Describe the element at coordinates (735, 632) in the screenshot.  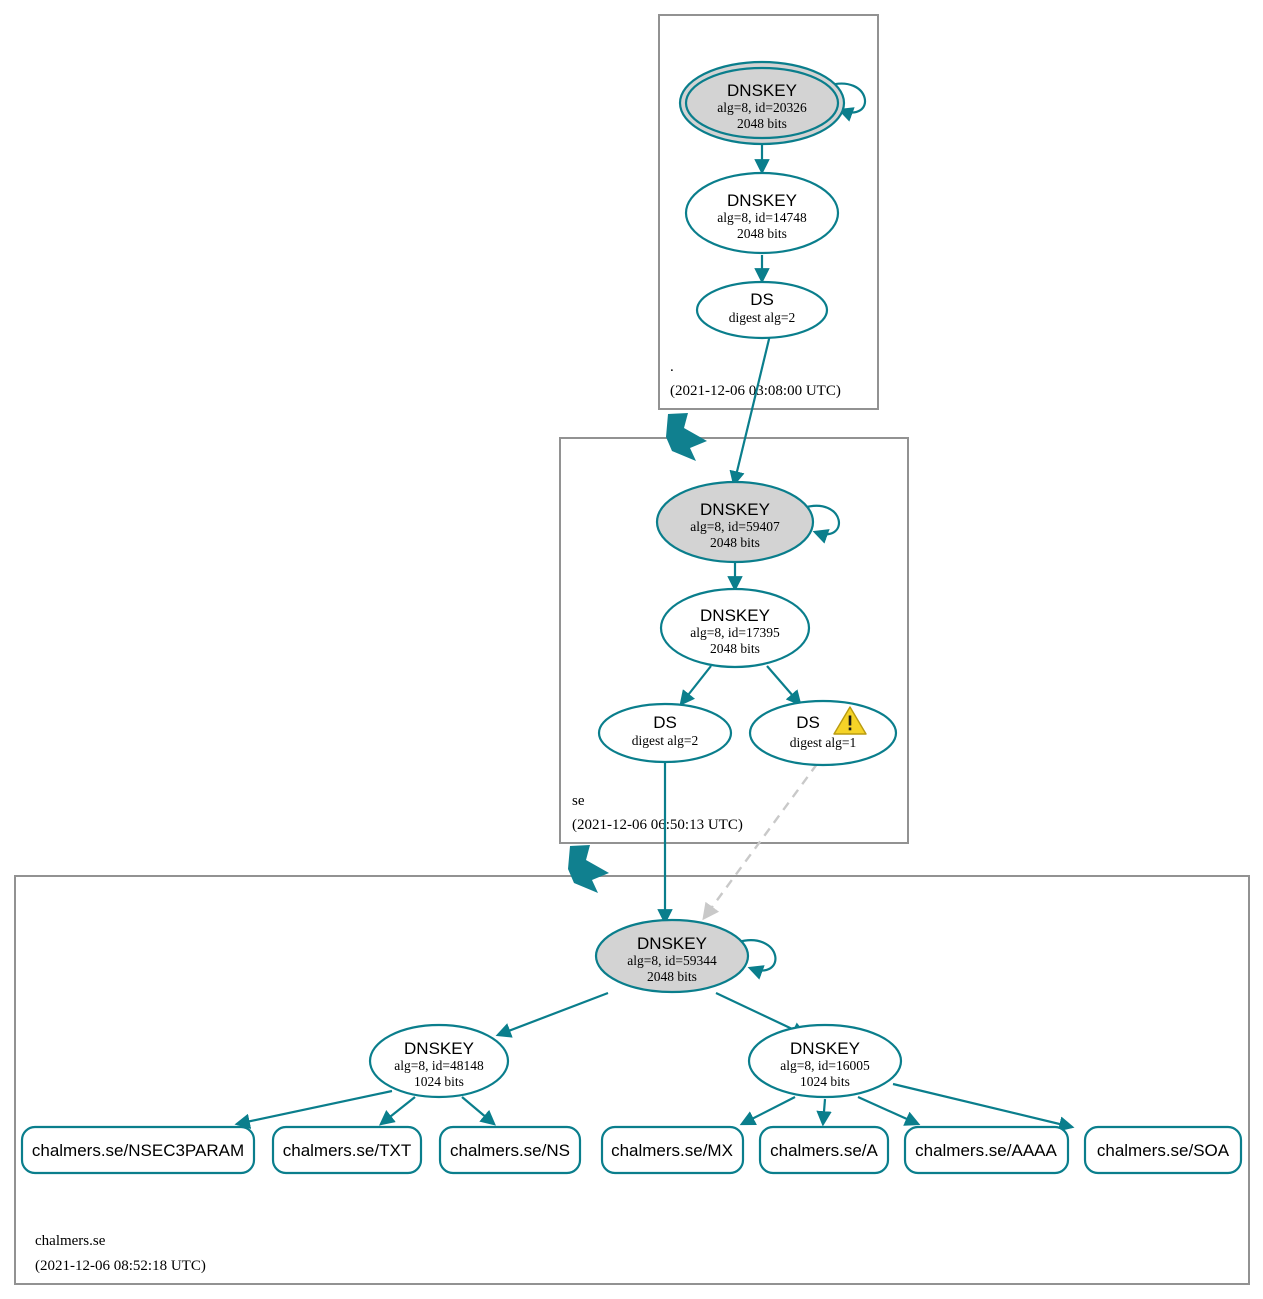
I see `node-label-alg-id: alg=8, id=17395` at that location.